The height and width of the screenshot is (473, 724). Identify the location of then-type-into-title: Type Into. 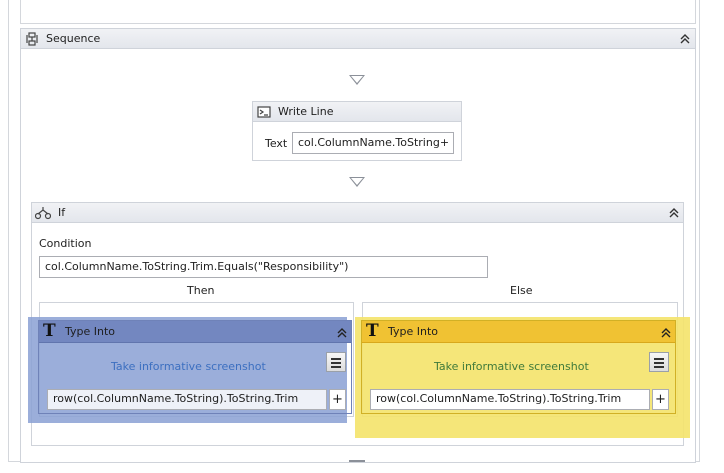
(90, 331).